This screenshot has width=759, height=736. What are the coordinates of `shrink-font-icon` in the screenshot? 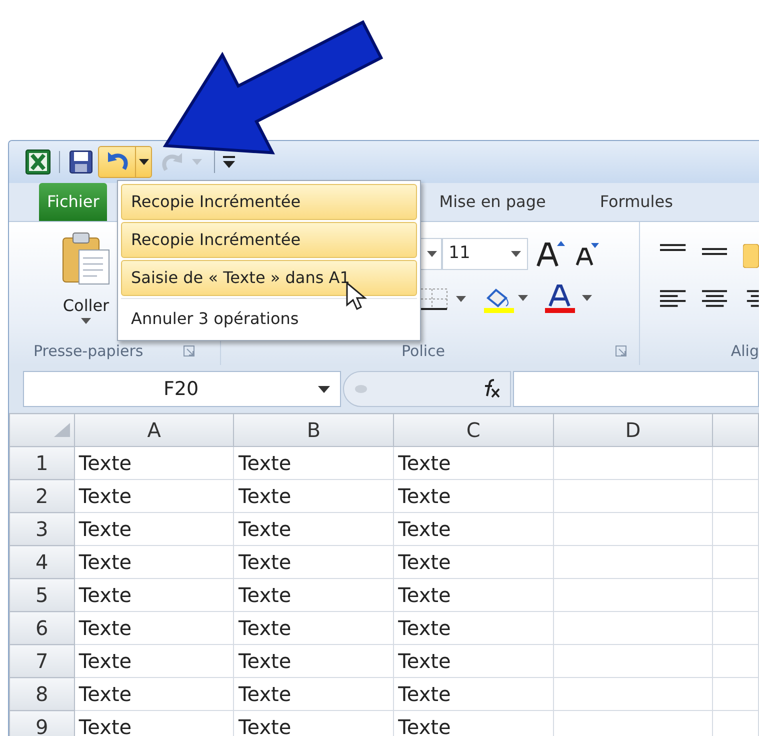 It's located at (587, 254).